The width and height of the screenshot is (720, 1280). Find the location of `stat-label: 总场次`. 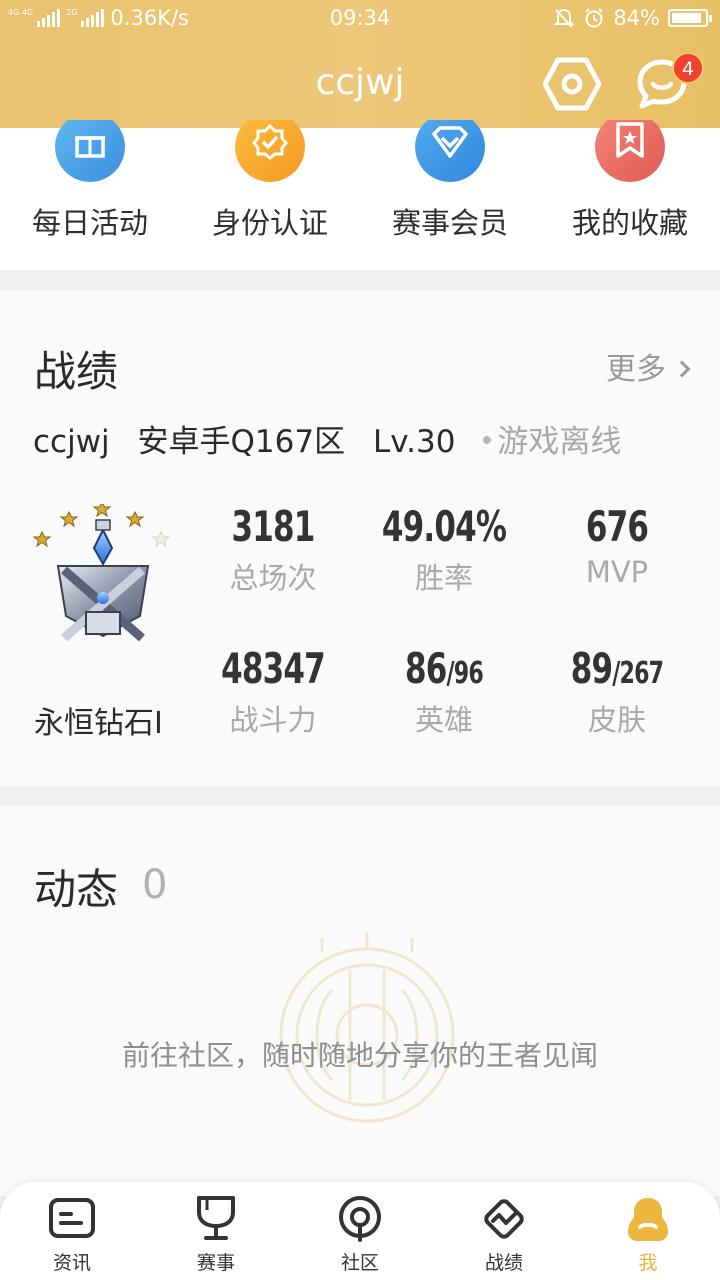

stat-label: 总场次 is located at coordinates (273, 578).